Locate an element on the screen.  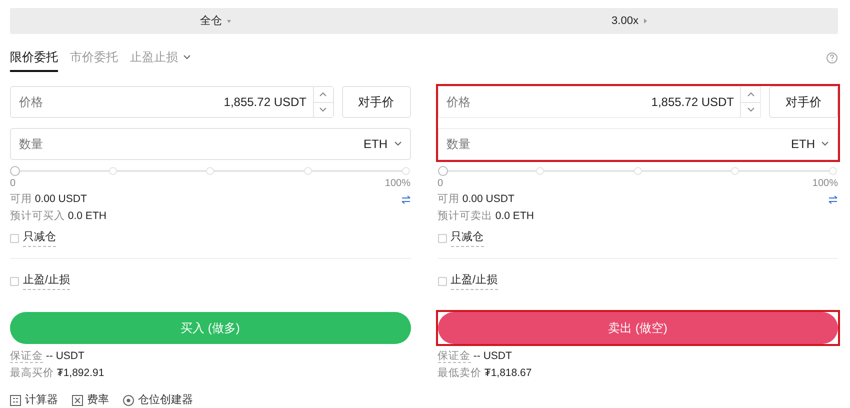
limit-price: 最低卖价 ₮1,818.67 is located at coordinates (485, 373).